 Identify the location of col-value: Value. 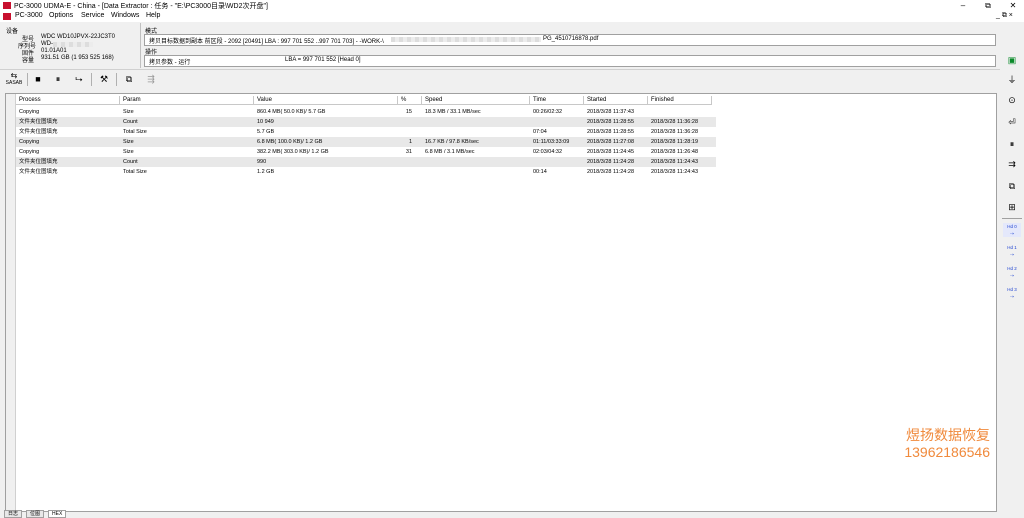
(326, 100).